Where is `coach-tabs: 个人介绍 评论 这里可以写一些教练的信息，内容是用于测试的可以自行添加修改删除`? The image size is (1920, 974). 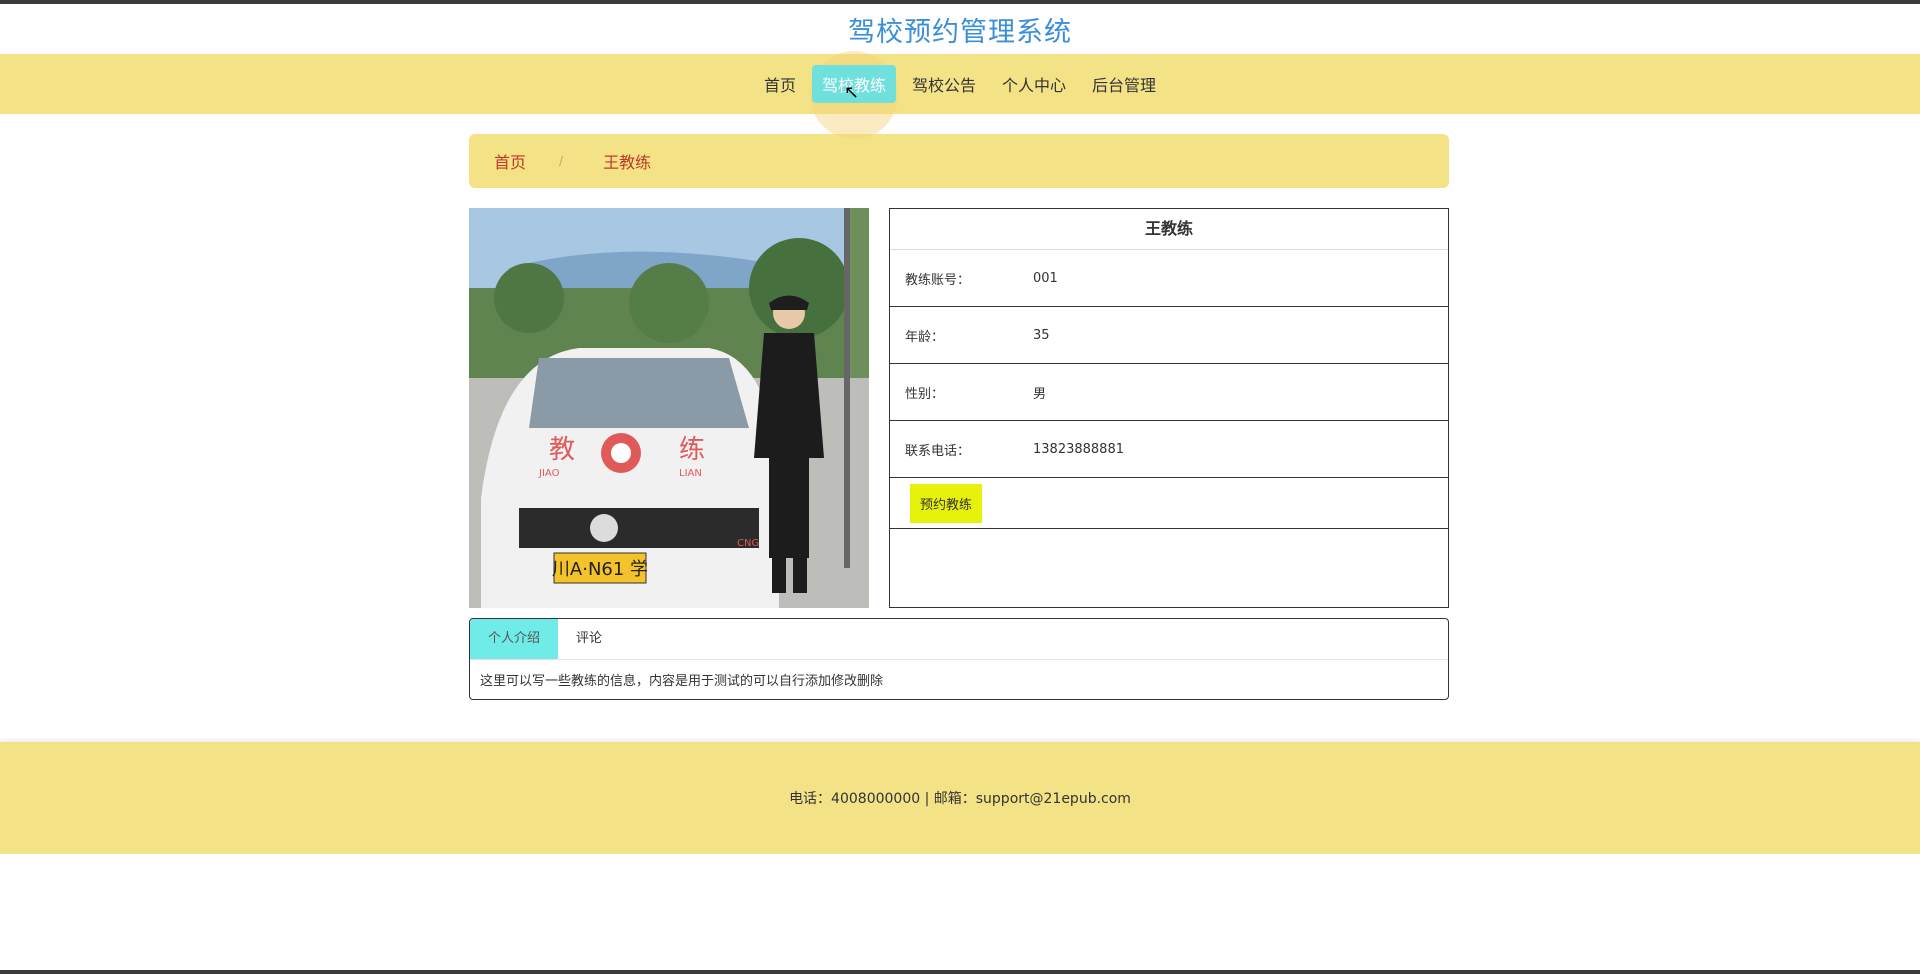 coach-tabs: 个人介绍 评论 这里可以写一些教练的信息，内容是用于测试的可以自行添加修改删除 is located at coordinates (959, 659).